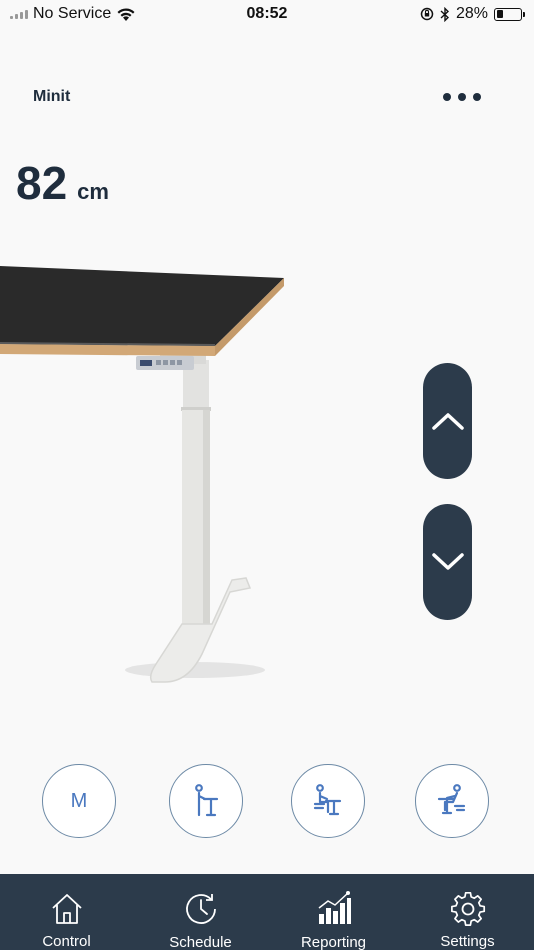 Image resolution: width=534 pixels, height=950 pixels. Describe the element at coordinates (462, 97) in the screenshot. I see `more-options-button` at that location.